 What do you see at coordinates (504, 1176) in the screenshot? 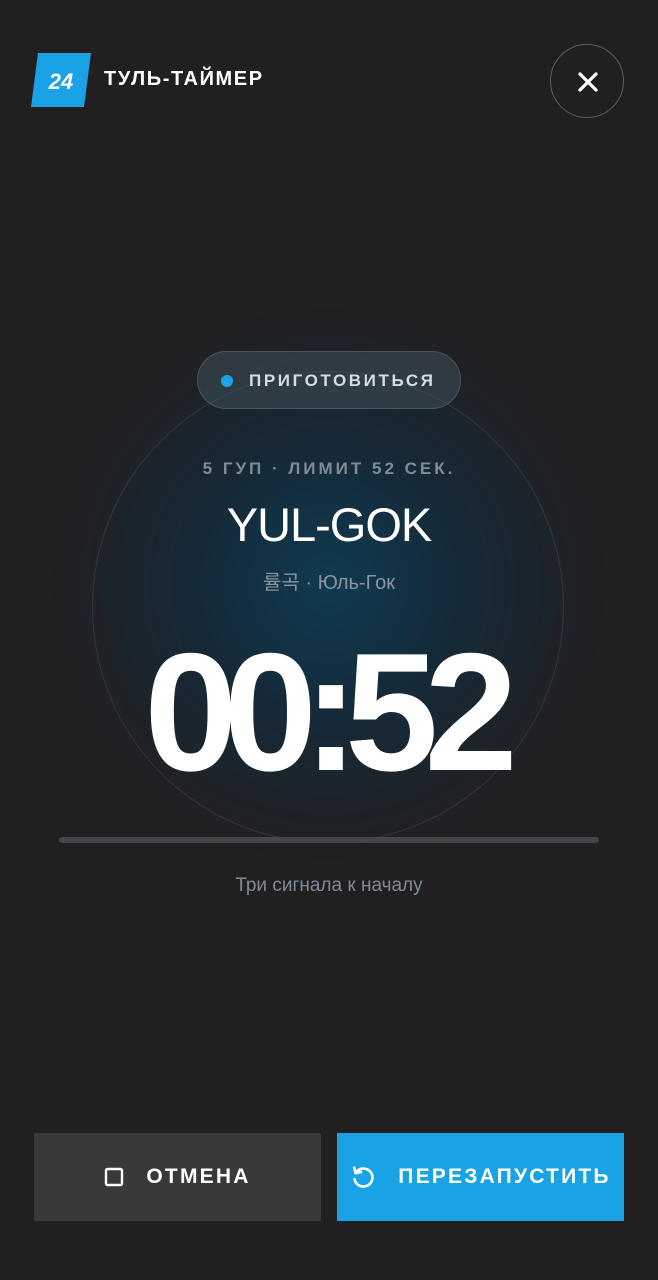
I see `restart-label: ПЕРЕЗАПУСТИТЬ` at bounding box center [504, 1176].